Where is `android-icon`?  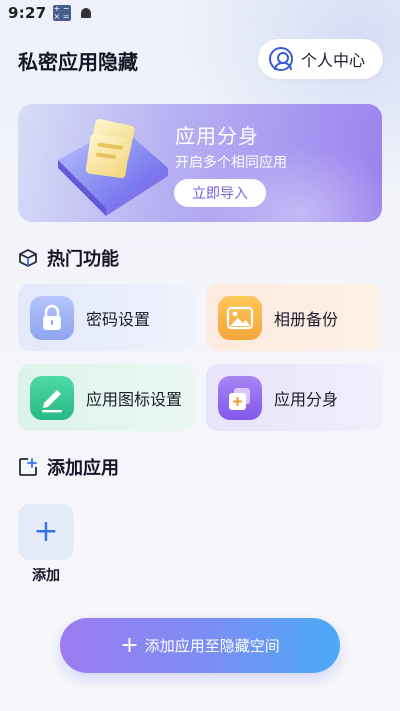
android-icon is located at coordinates (85, 13).